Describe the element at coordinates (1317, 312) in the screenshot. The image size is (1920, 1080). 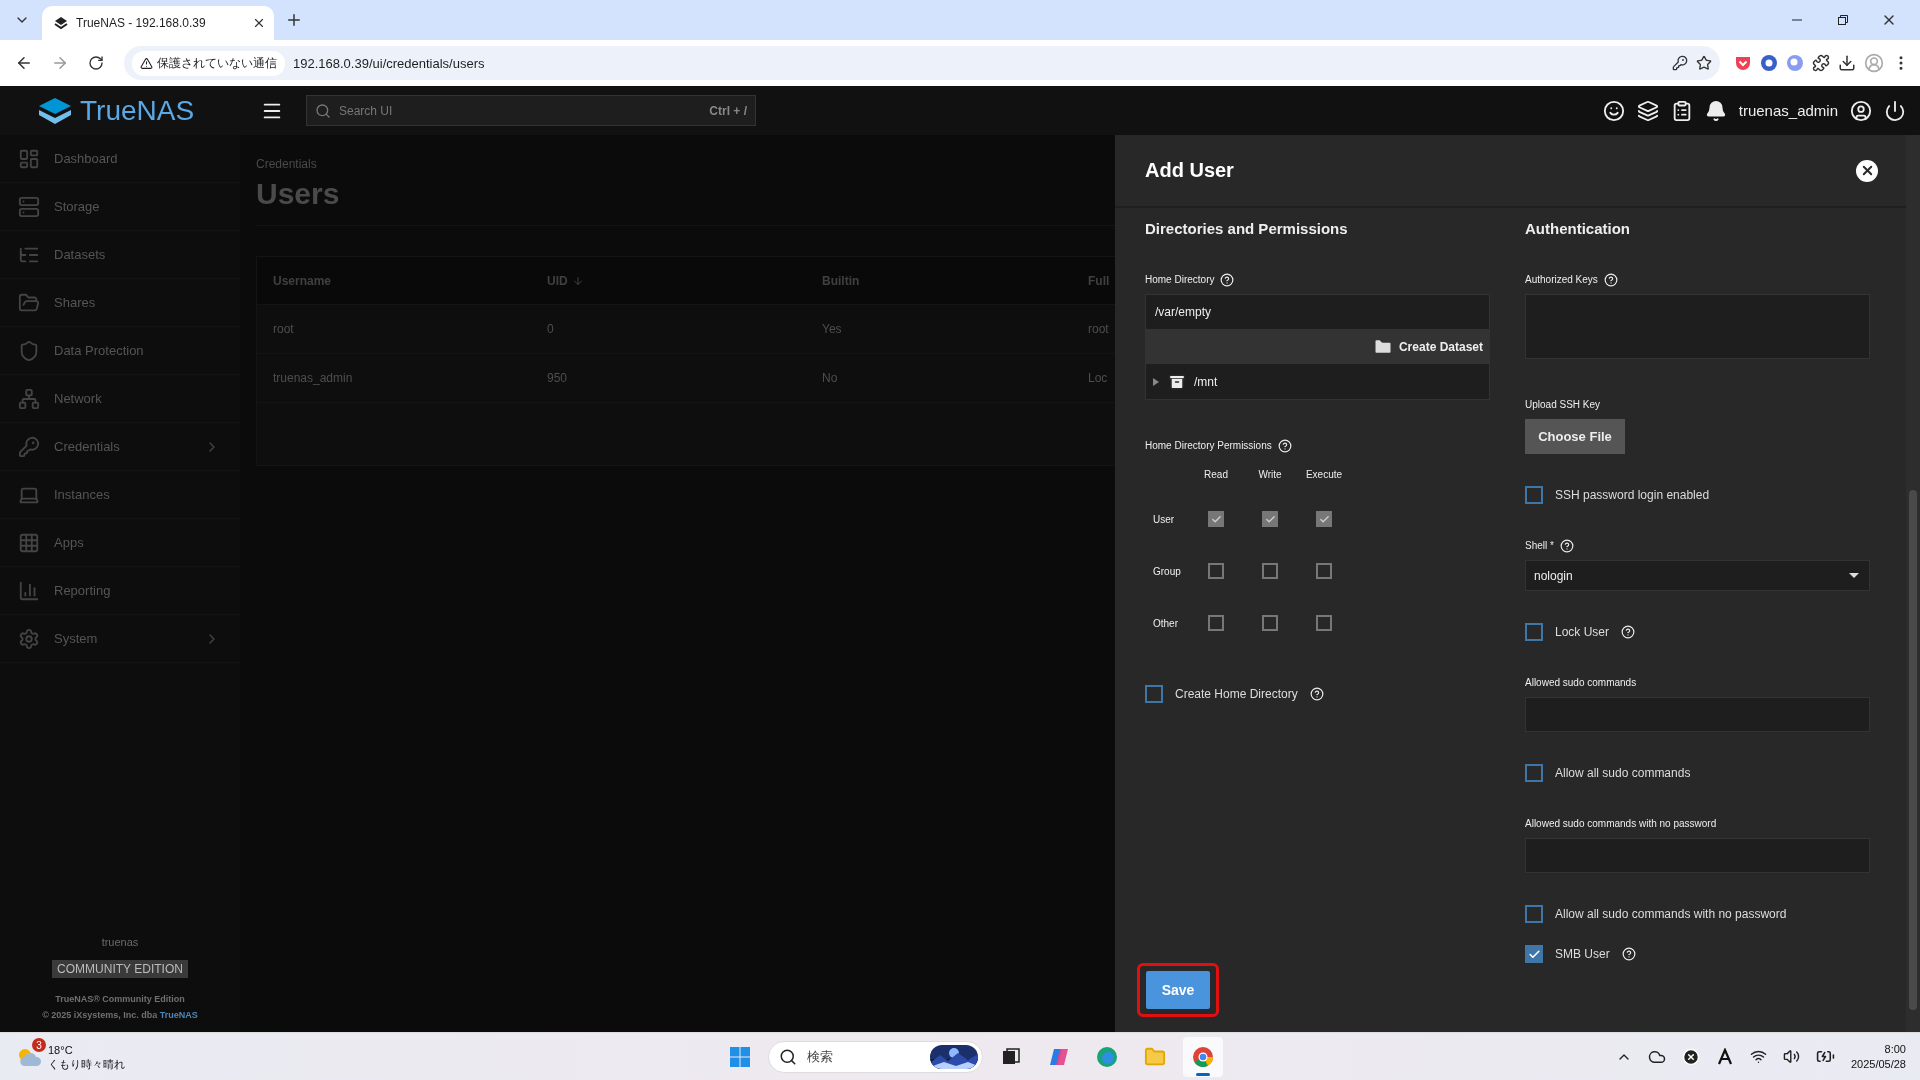
I see `text-input: /var/empty` at that location.